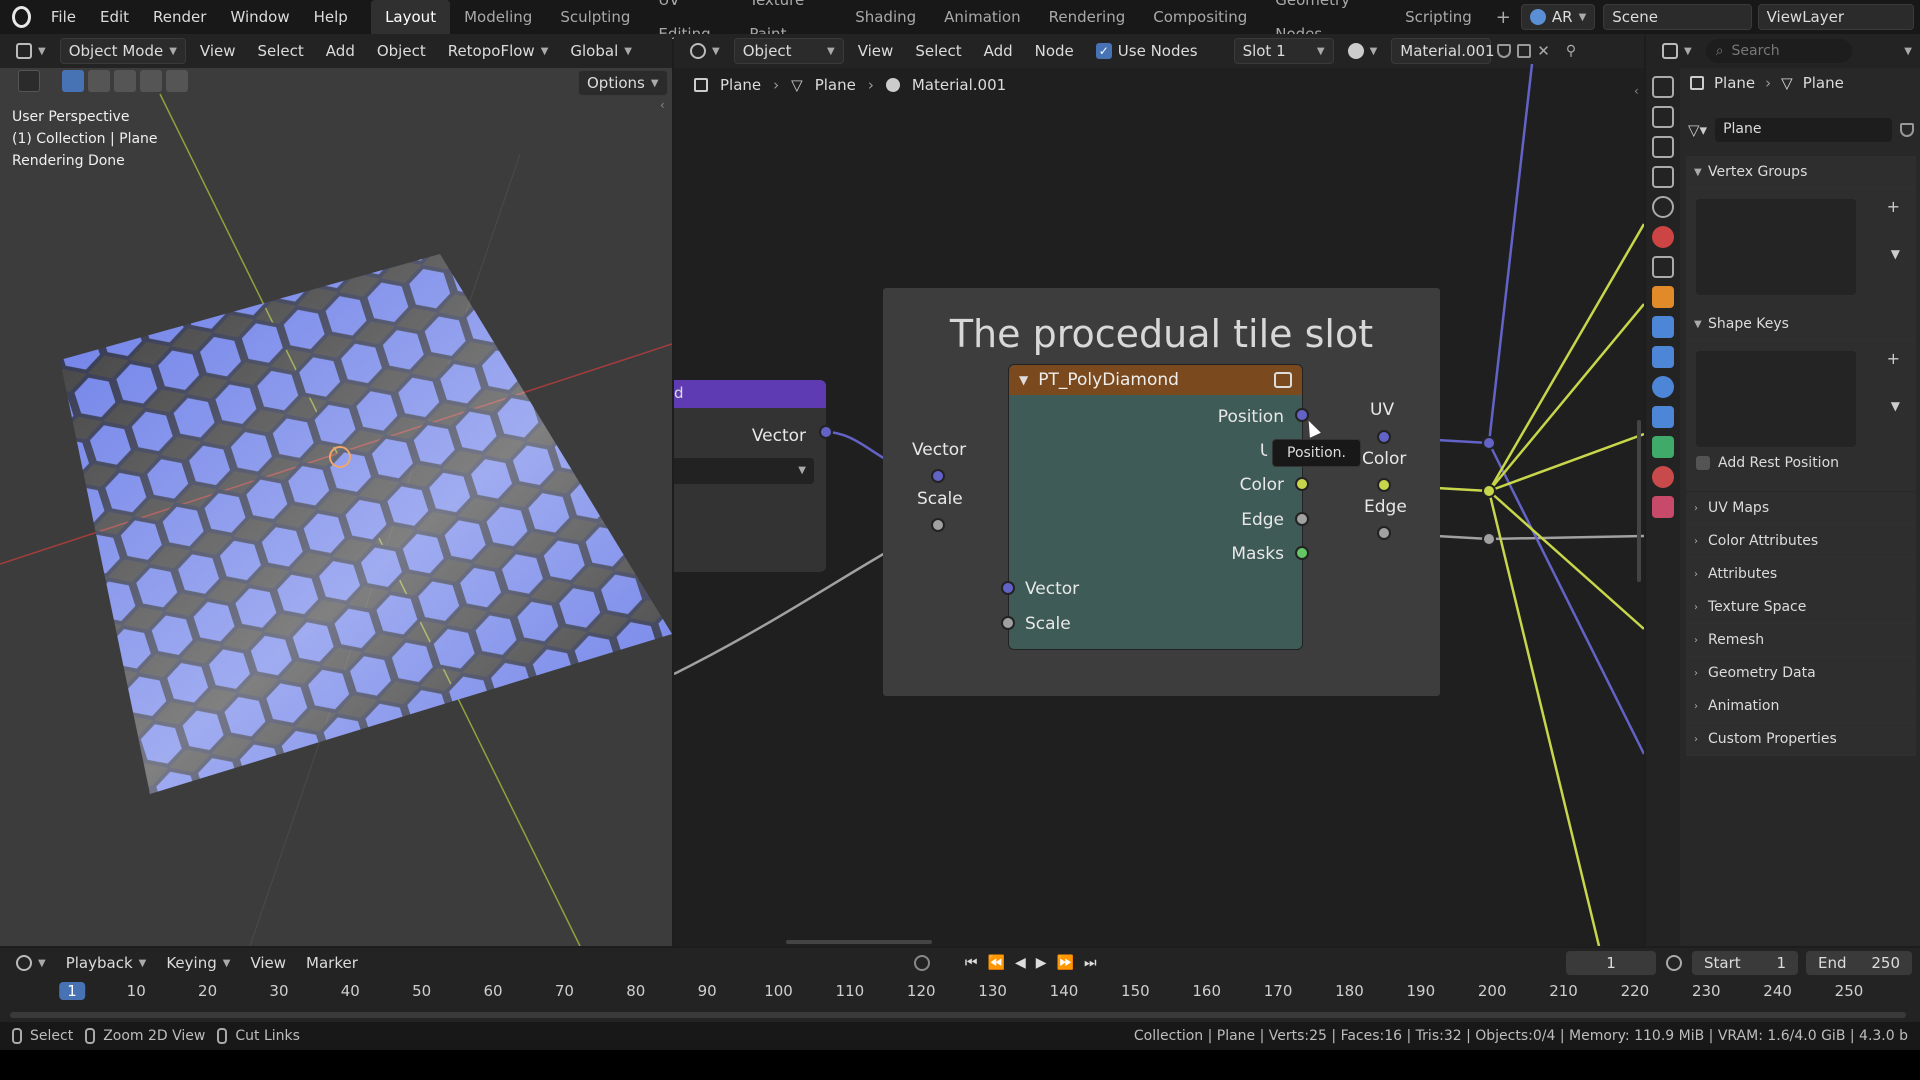  Describe the element at coordinates (122, 51) in the screenshot. I see `object-mode-dropdown: Object Mode ▼` at that location.